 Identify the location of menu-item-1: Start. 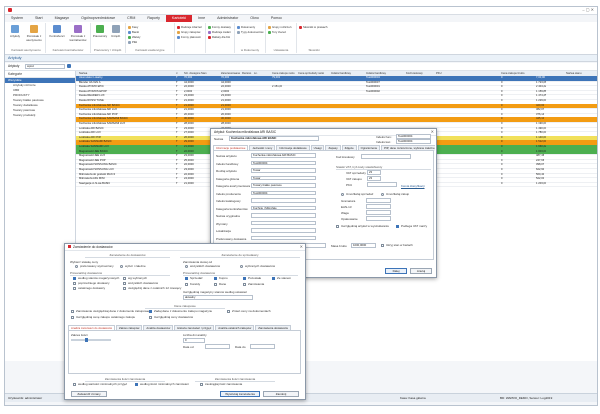
(39, 18).